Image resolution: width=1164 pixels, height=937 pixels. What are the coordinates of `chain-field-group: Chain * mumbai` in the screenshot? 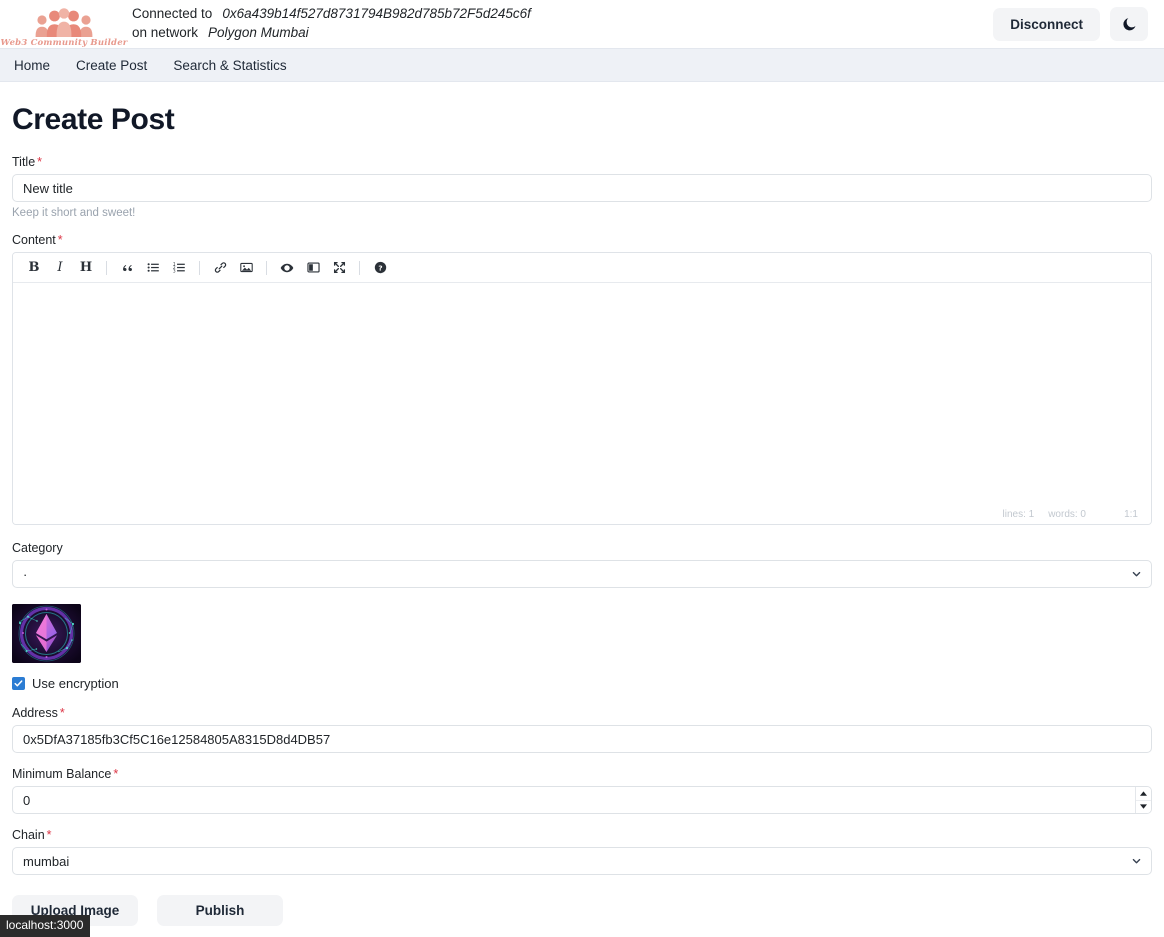 It's located at (582, 851).